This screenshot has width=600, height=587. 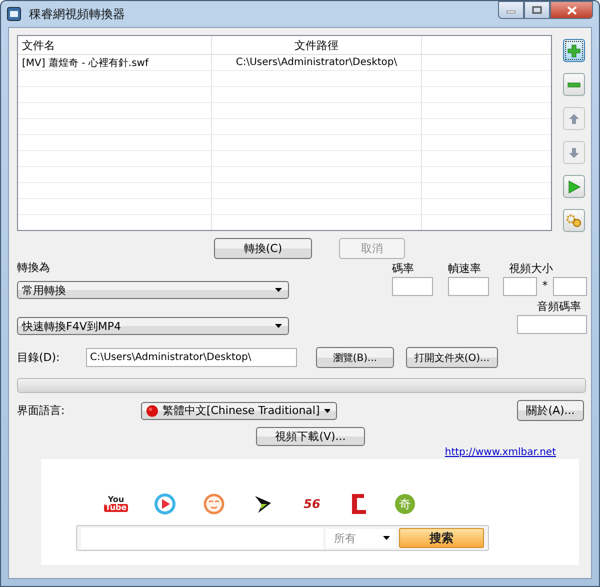 What do you see at coordinates (34, 267) in the screenshot?
I see `convert-to-label: 轉換為` at bounding box center [34, 267].